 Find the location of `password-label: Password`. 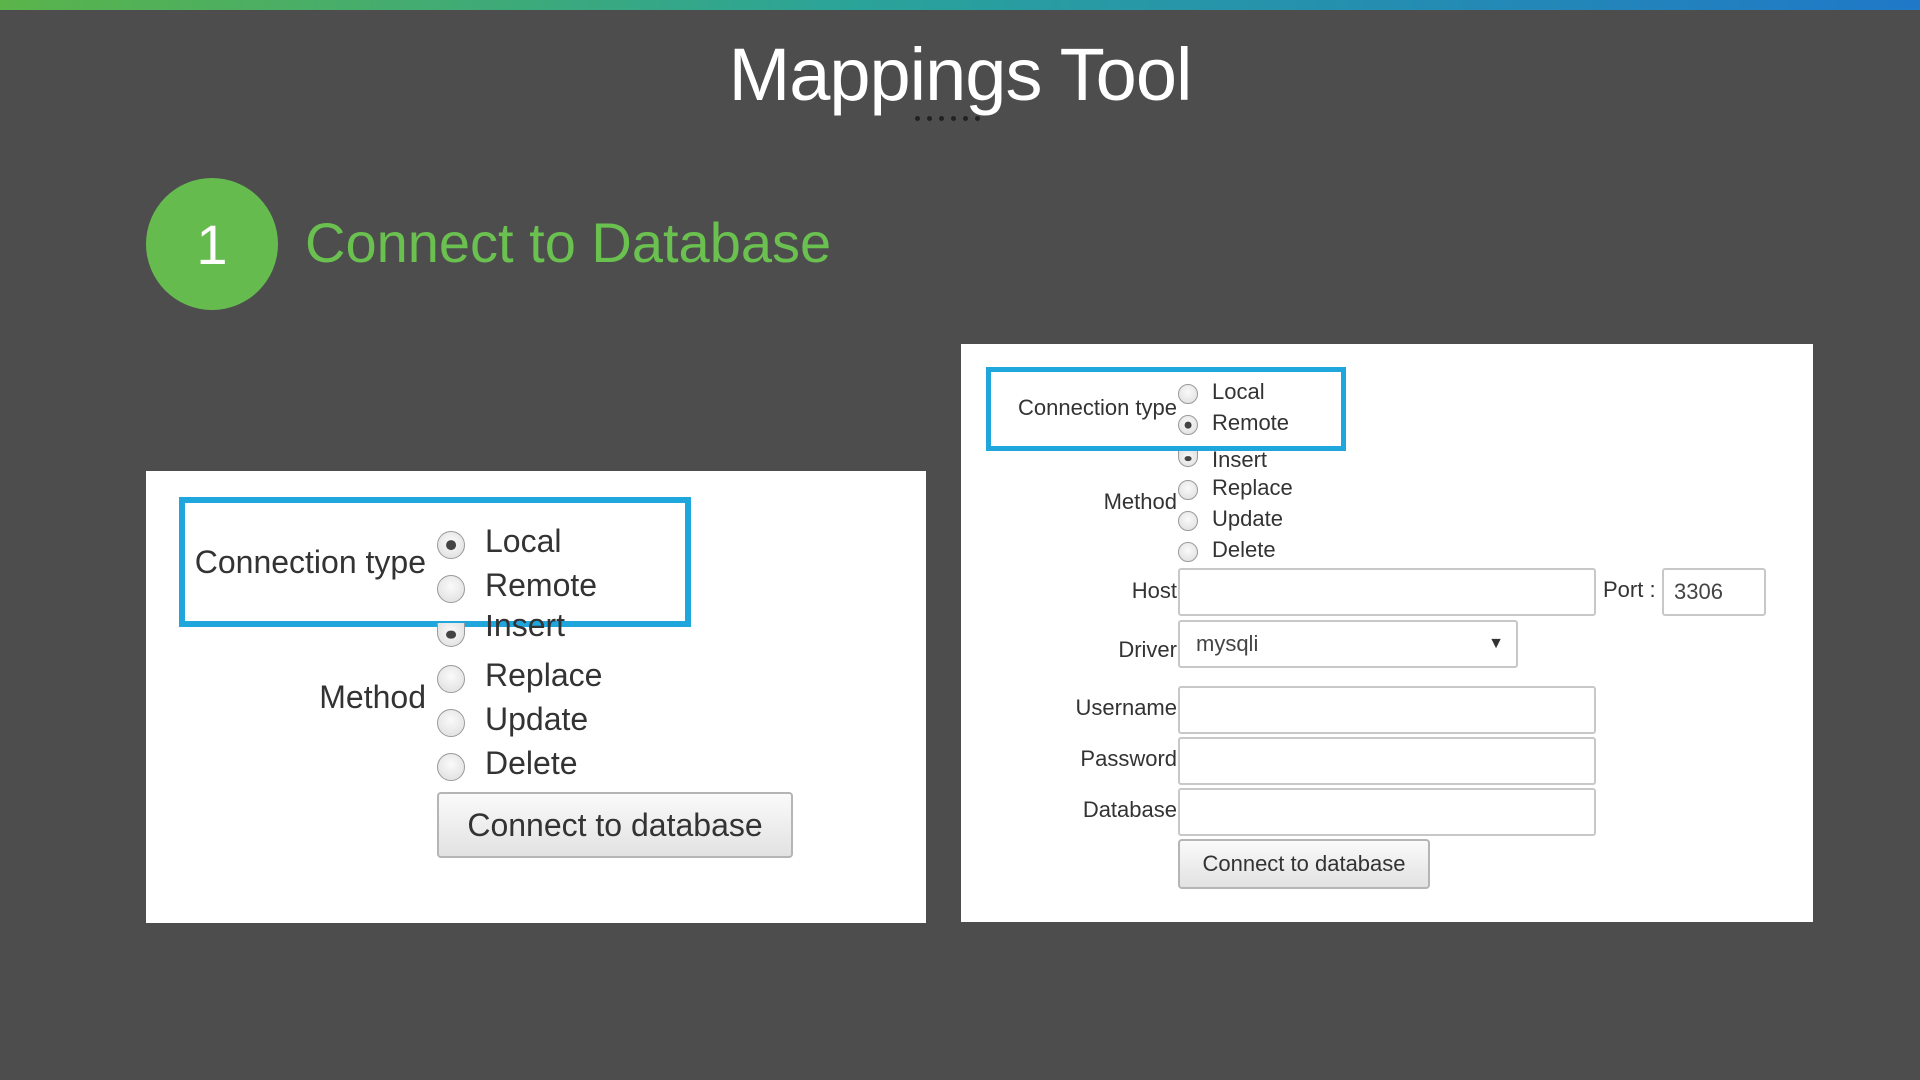

password-label: Password is located at coordinates (1128, 758).